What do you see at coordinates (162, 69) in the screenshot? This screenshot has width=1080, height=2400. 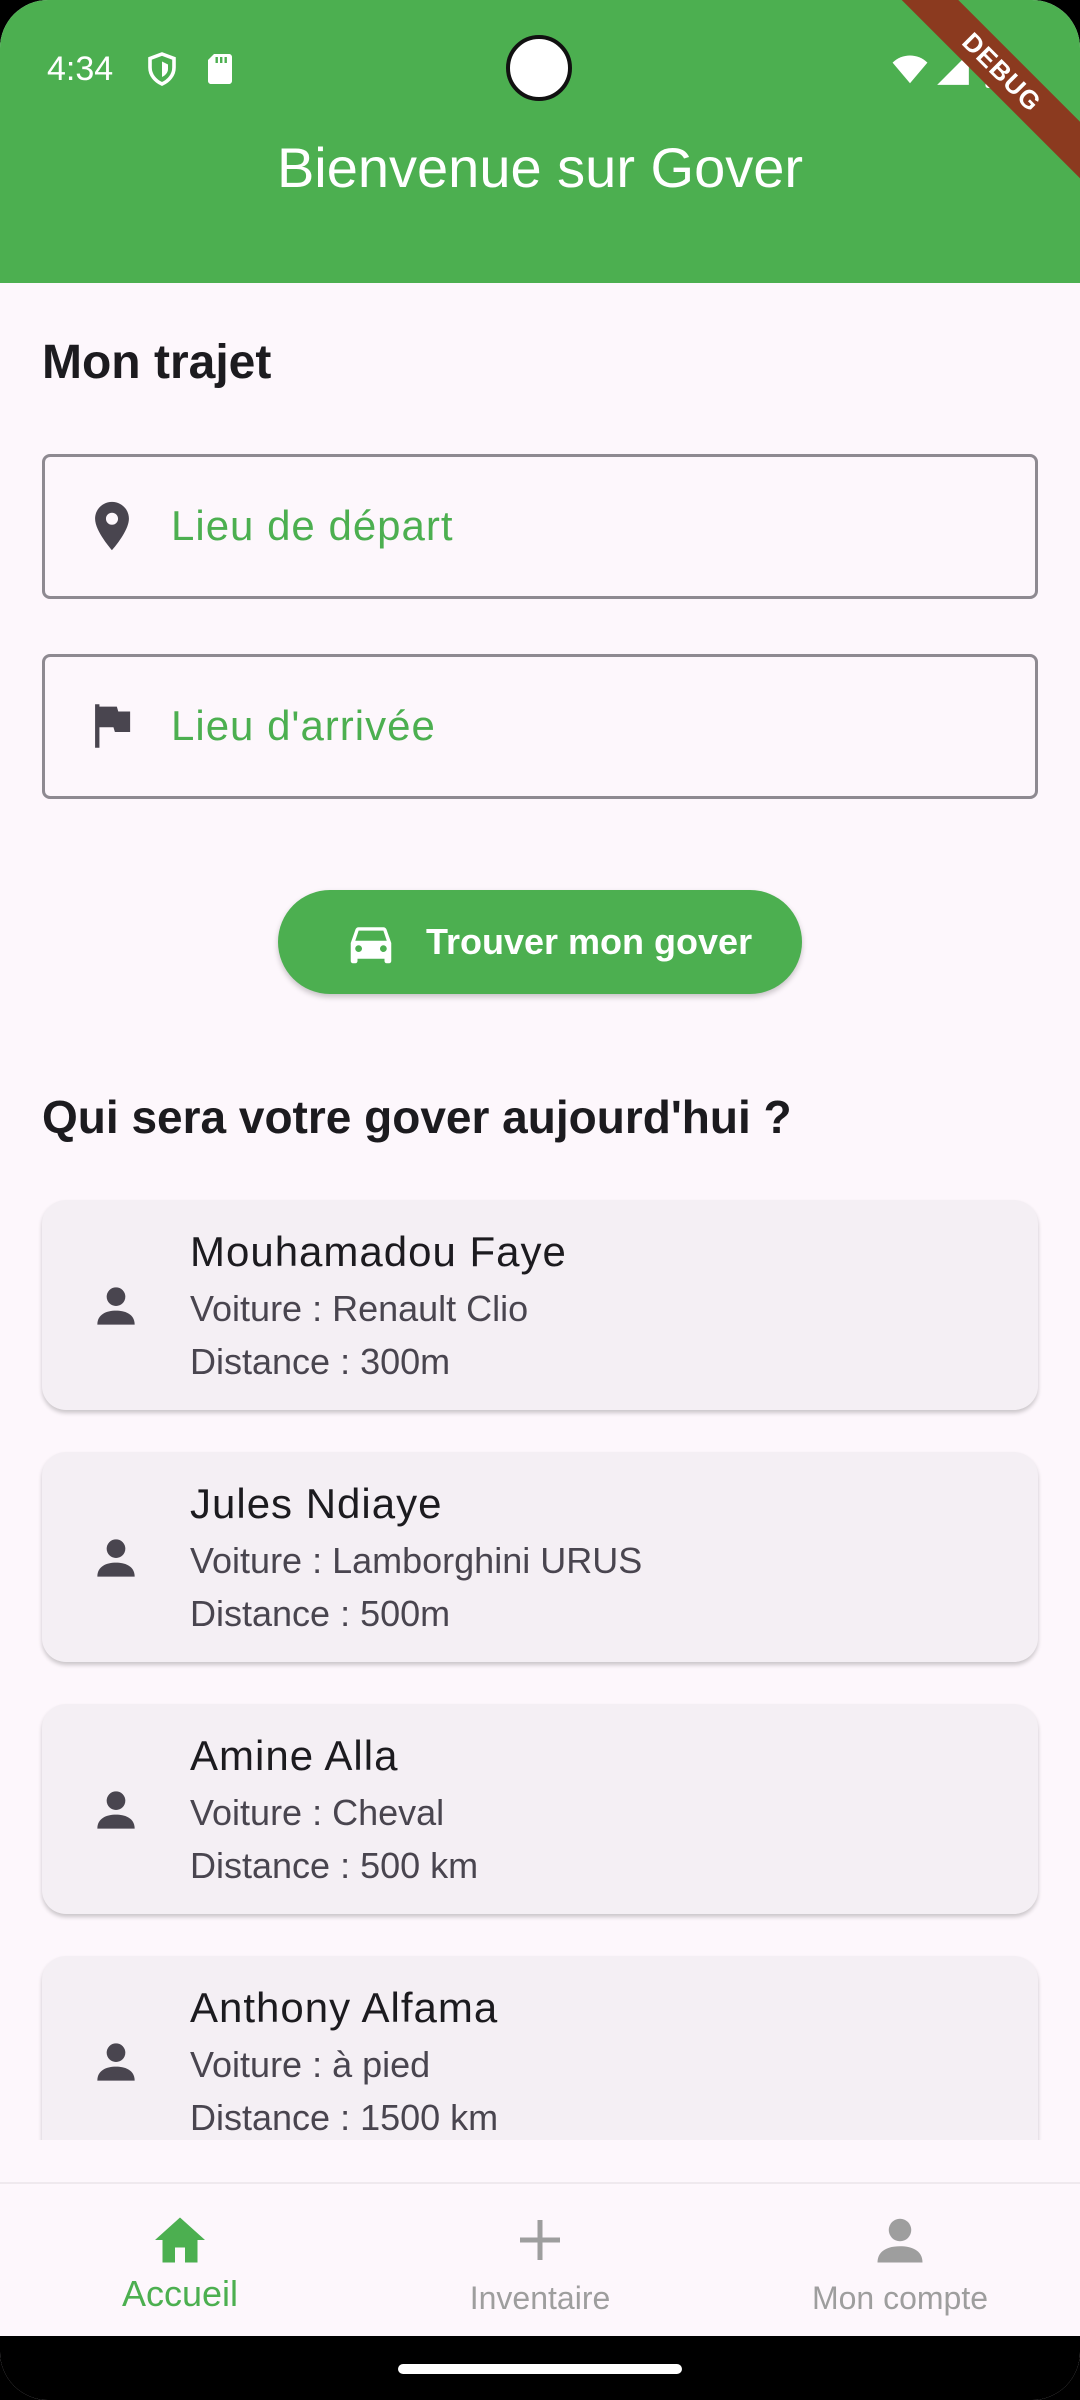 I see `shield-icon` at bounding box center [162, 69].